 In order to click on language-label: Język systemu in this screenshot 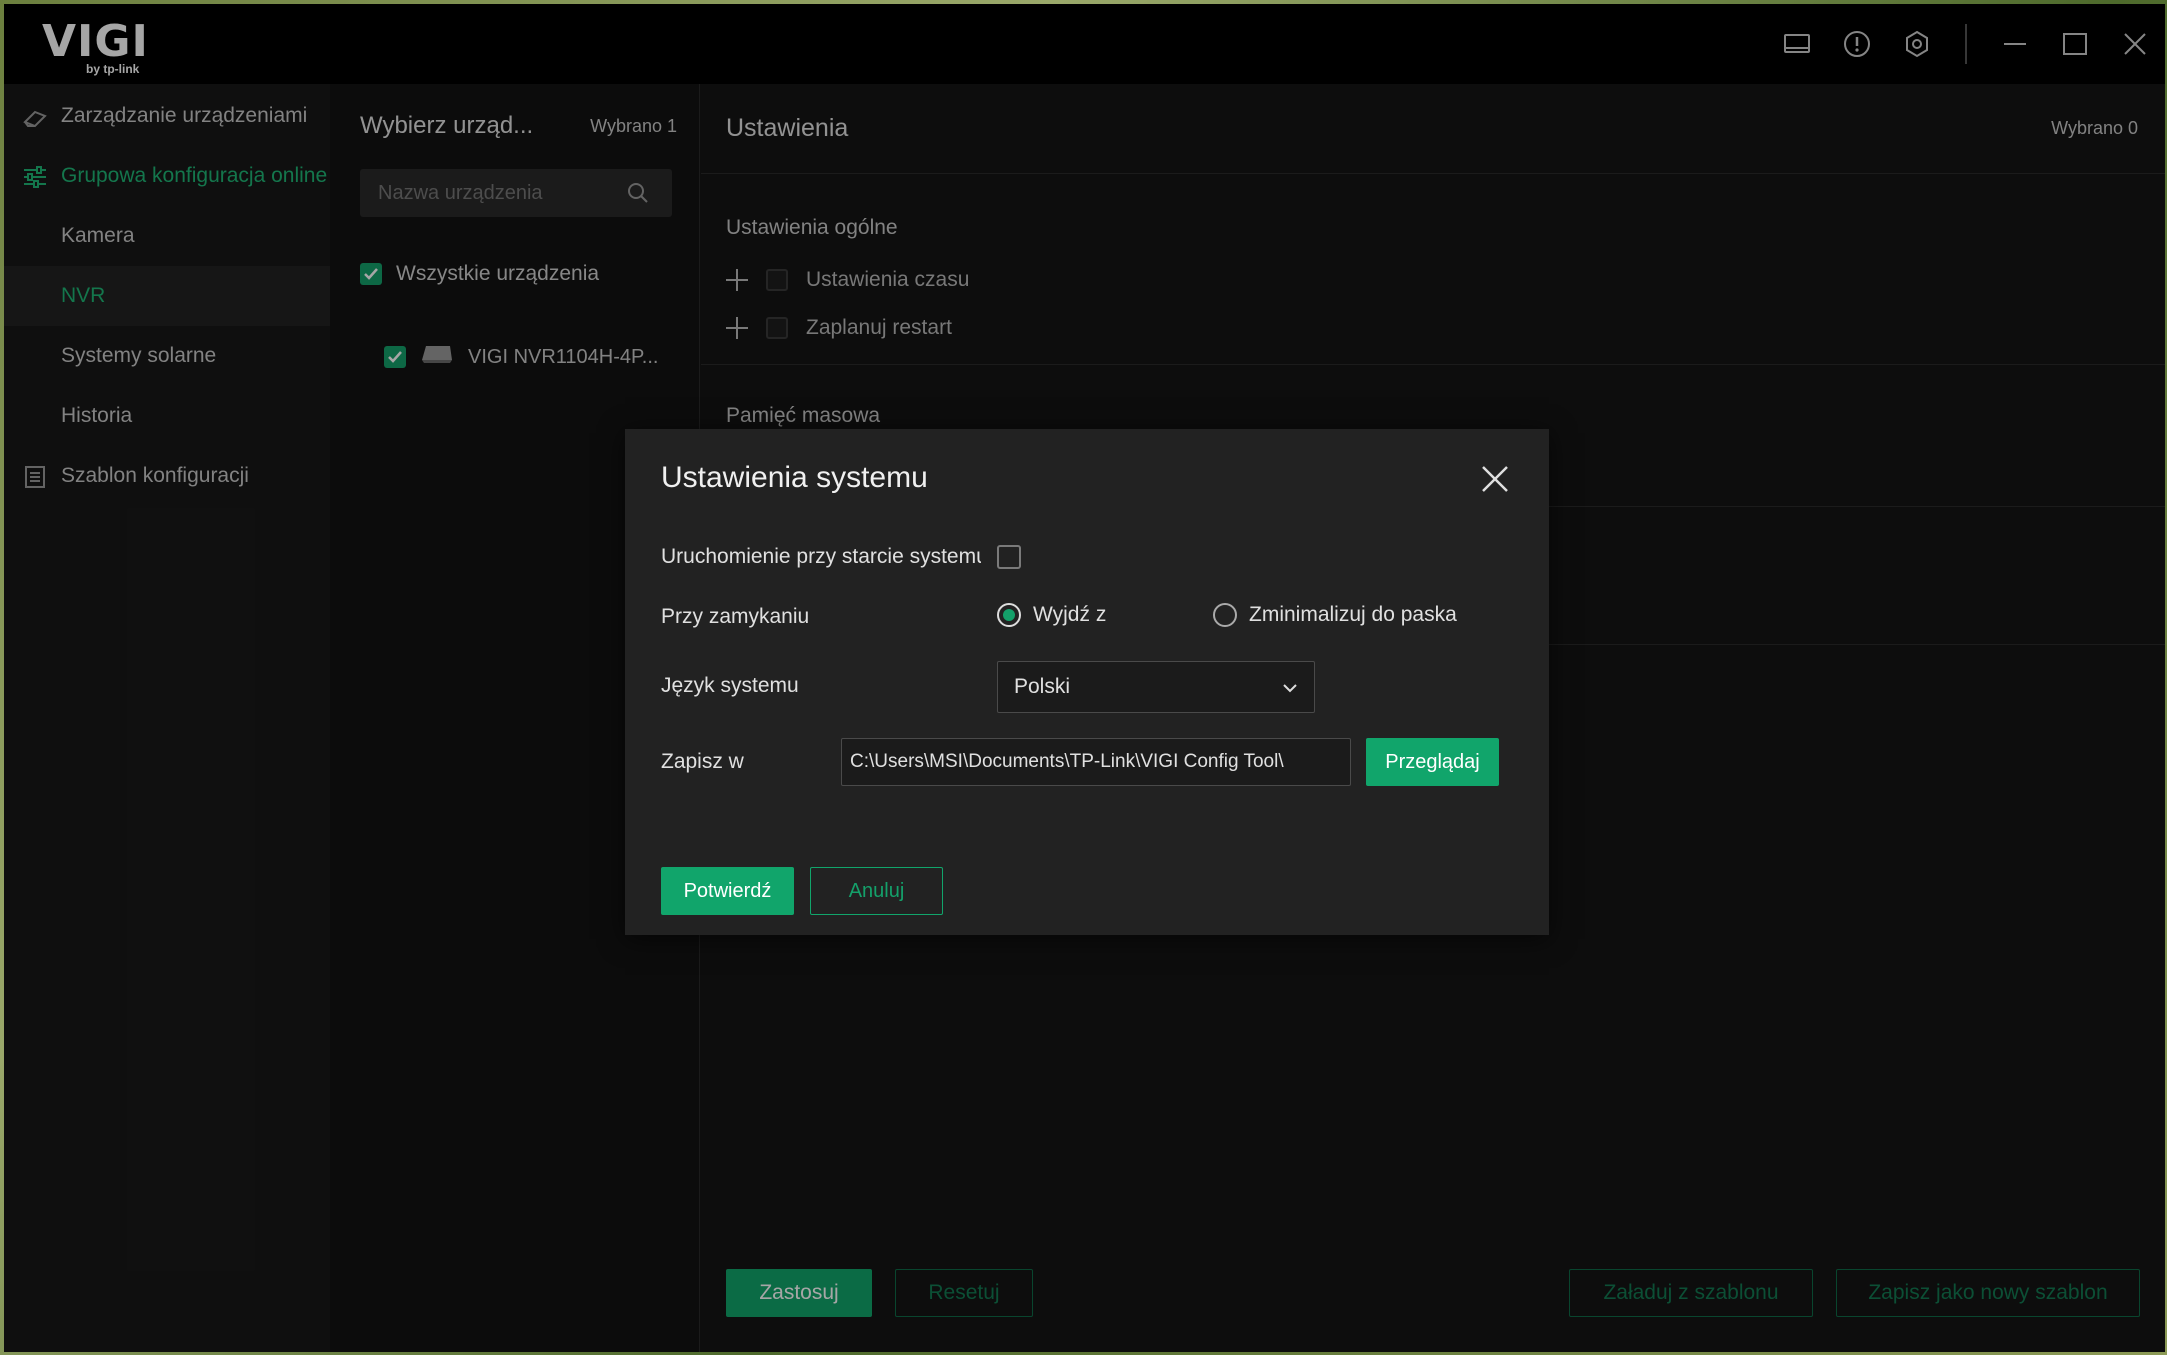, I will do `click(730, 685)`.